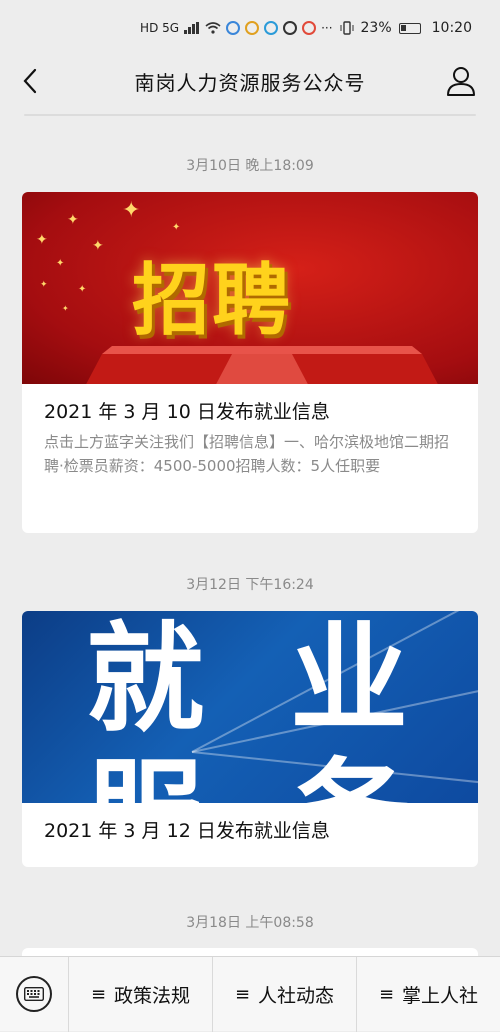 The image size is (500, 1032). Describe the element at coordinates (409, 28) in the screenshot. I see `battery-icon` at that location.